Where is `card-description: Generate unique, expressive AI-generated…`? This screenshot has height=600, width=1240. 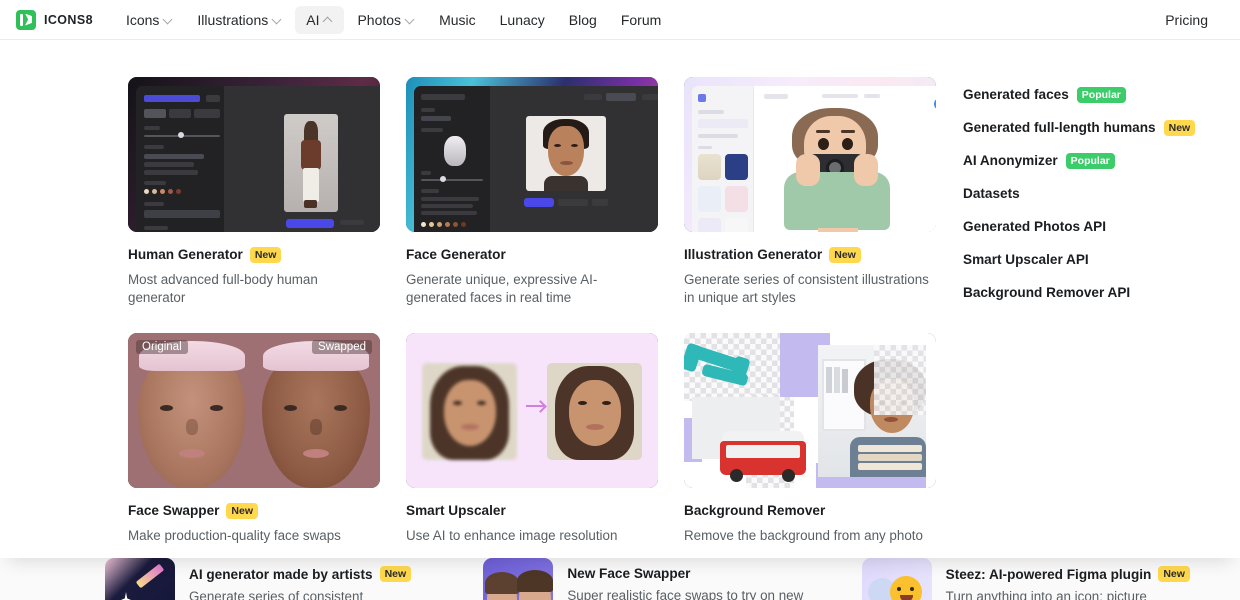 card-description: Generate unique, expressive AI-generated… is located at coordinates (502, 288).